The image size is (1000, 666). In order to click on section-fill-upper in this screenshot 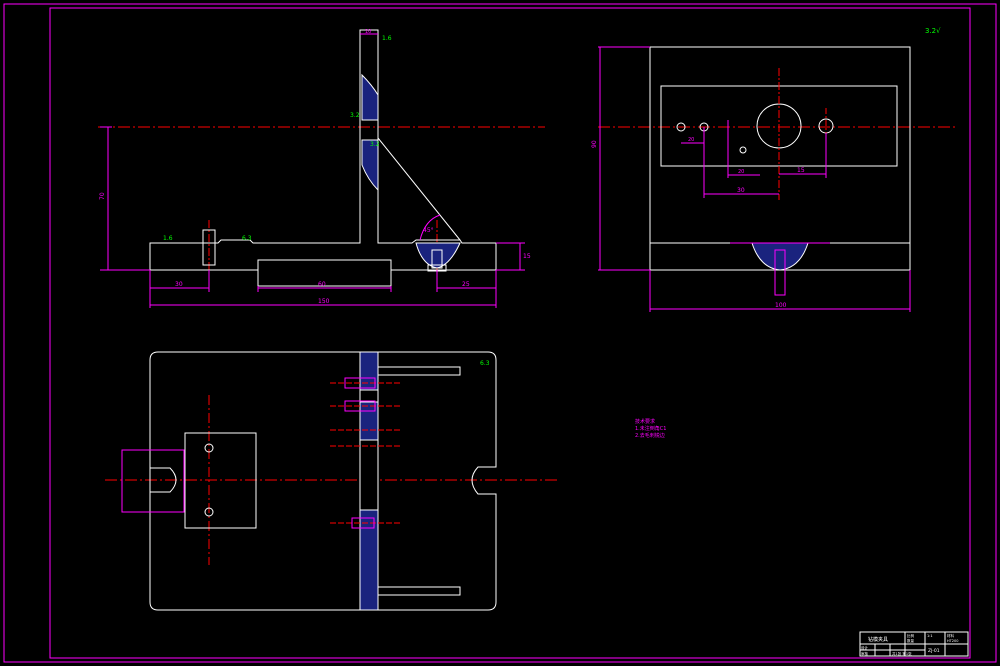, I will do `click(370, 97)`.